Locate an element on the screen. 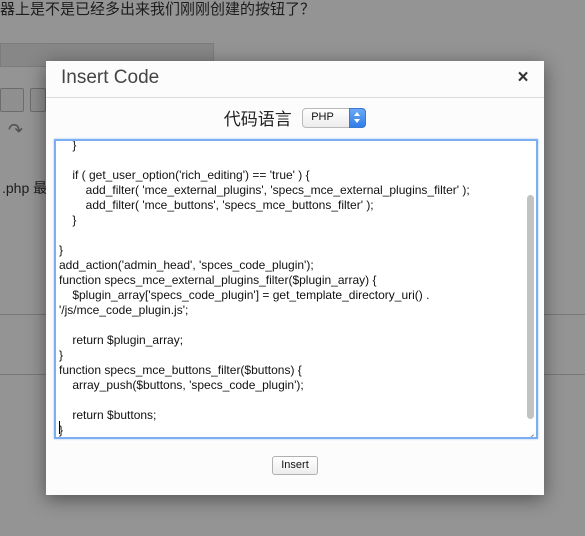 The height and width of the screenshot is (536, 585). code-line: '/js/mce_code_plugin.js'; is located at coordinates (124, 310).